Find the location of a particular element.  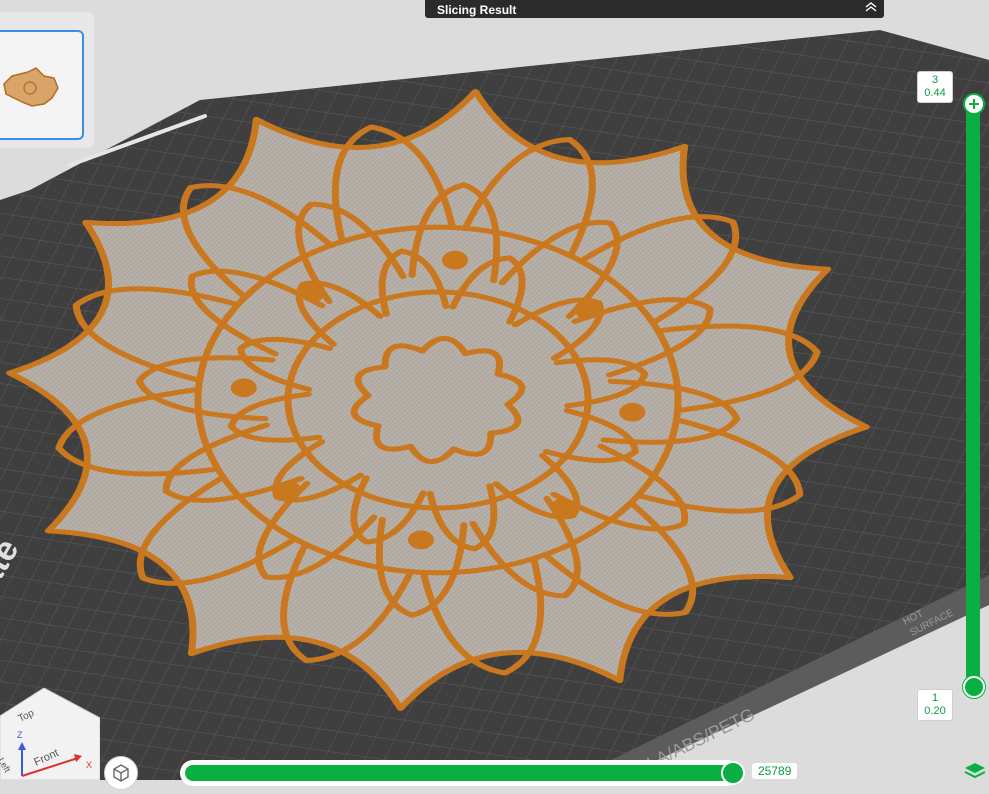

layer-bottom-label: 1 0.20 is located at coordinates (935, 705).